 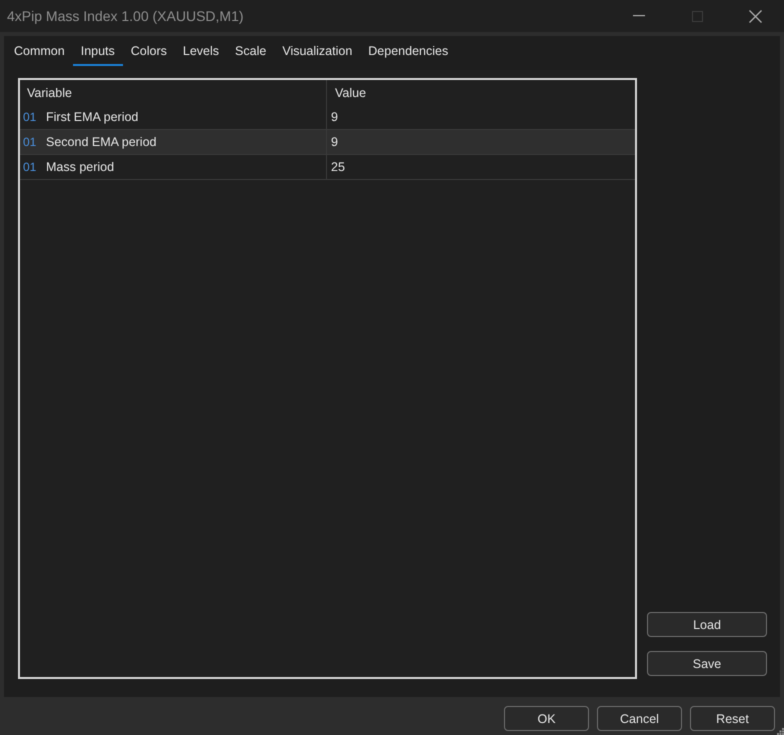 What do you see at coordinates (780, 731) in the screenshot?
I see `resize-grip-icon` at bounding box center [780, 731].